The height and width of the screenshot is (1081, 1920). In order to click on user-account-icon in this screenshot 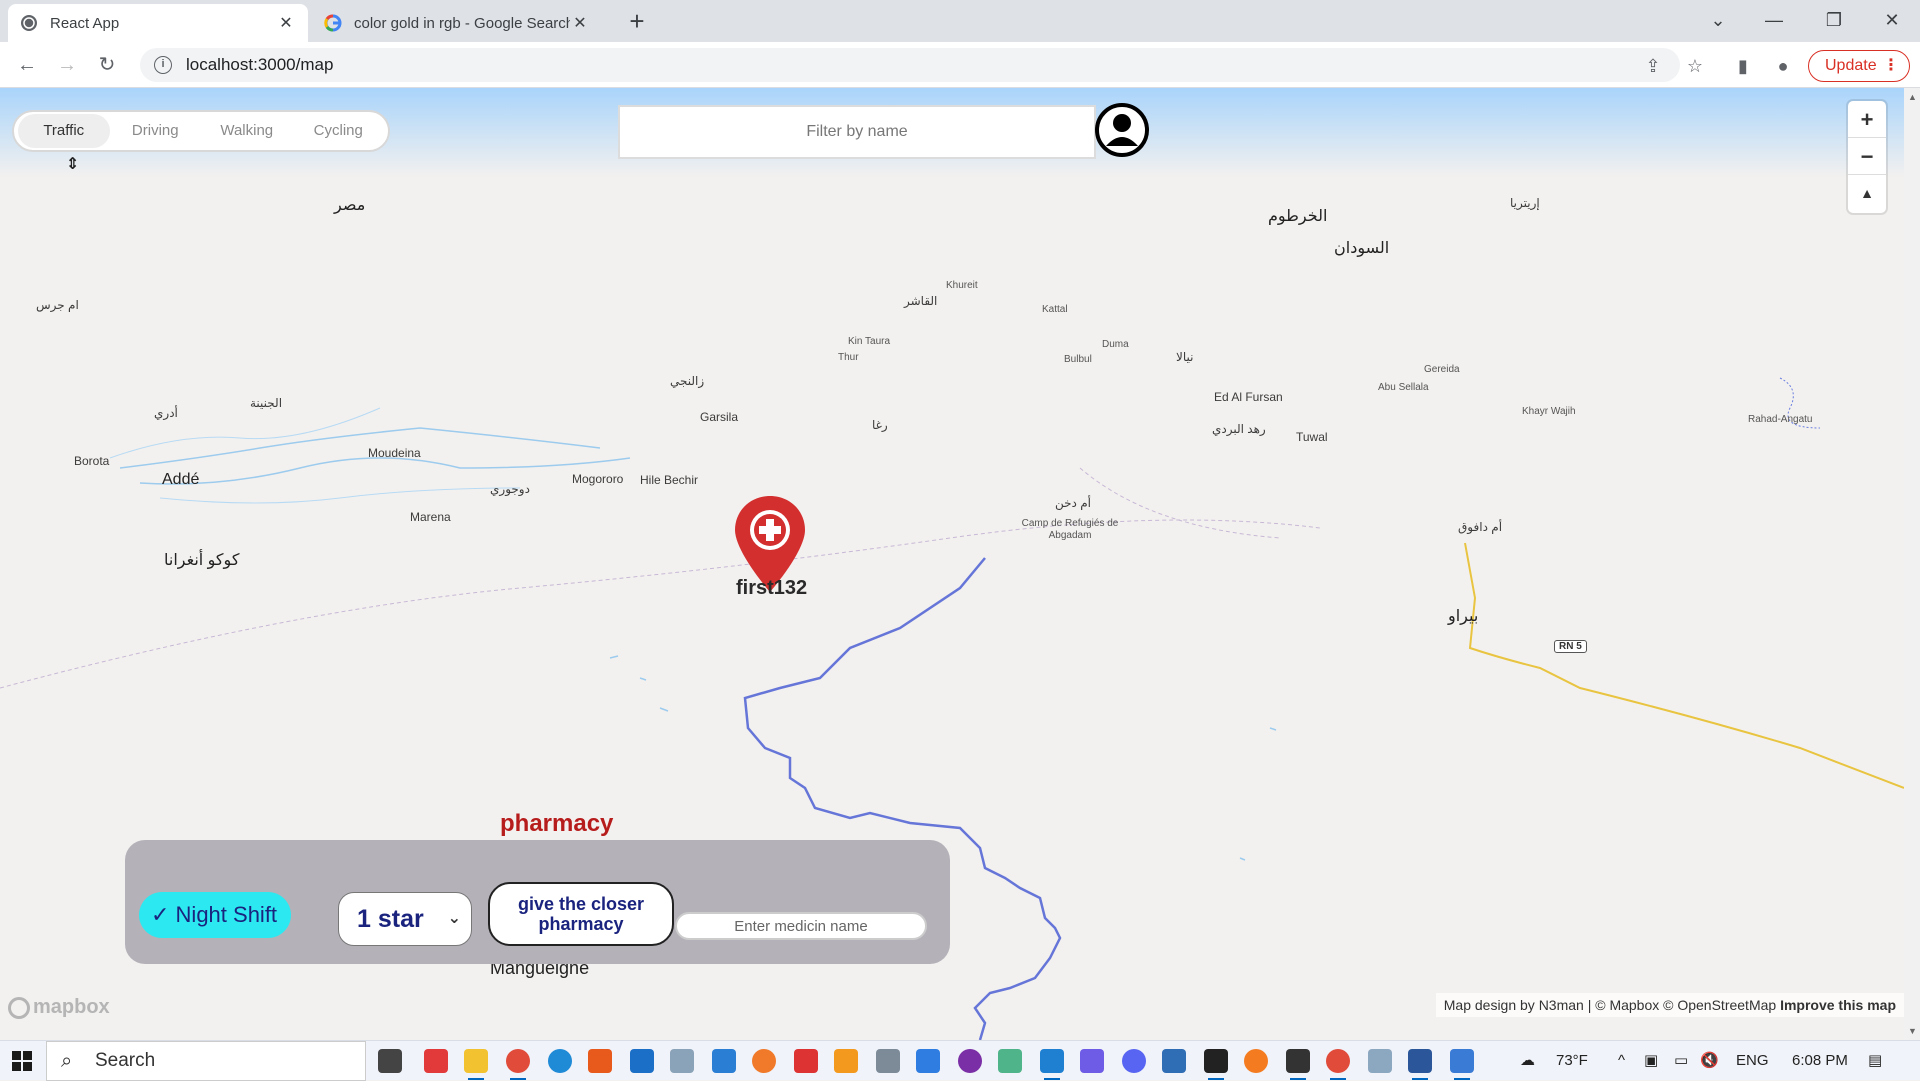, I will do `click(1122, 130)`.